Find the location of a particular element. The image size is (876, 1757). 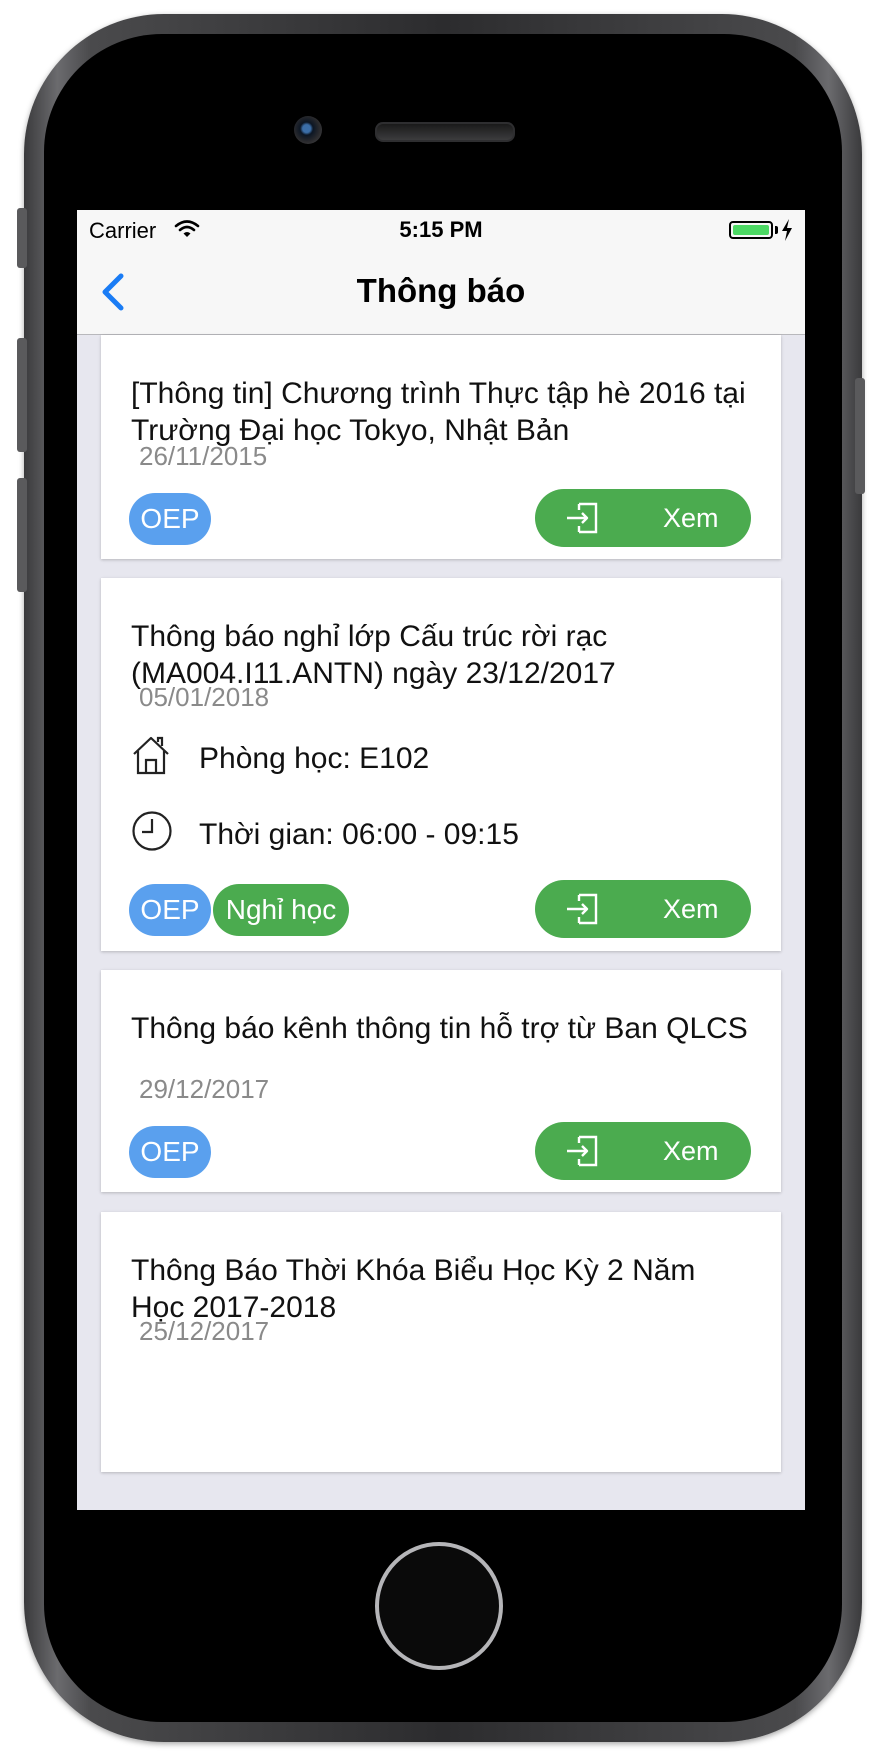

earpiece-speaker is located at coordinates (445, 132).